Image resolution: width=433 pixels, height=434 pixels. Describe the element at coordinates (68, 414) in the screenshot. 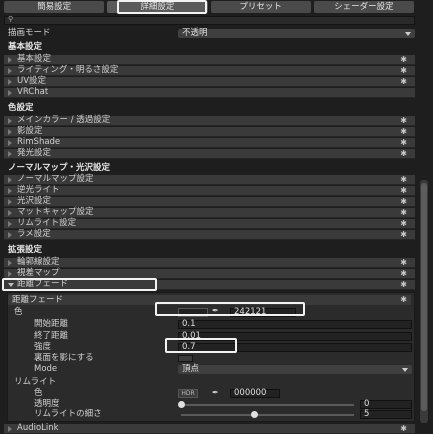

I see `rimlight-width-label: リムライトの細さ` at that location.